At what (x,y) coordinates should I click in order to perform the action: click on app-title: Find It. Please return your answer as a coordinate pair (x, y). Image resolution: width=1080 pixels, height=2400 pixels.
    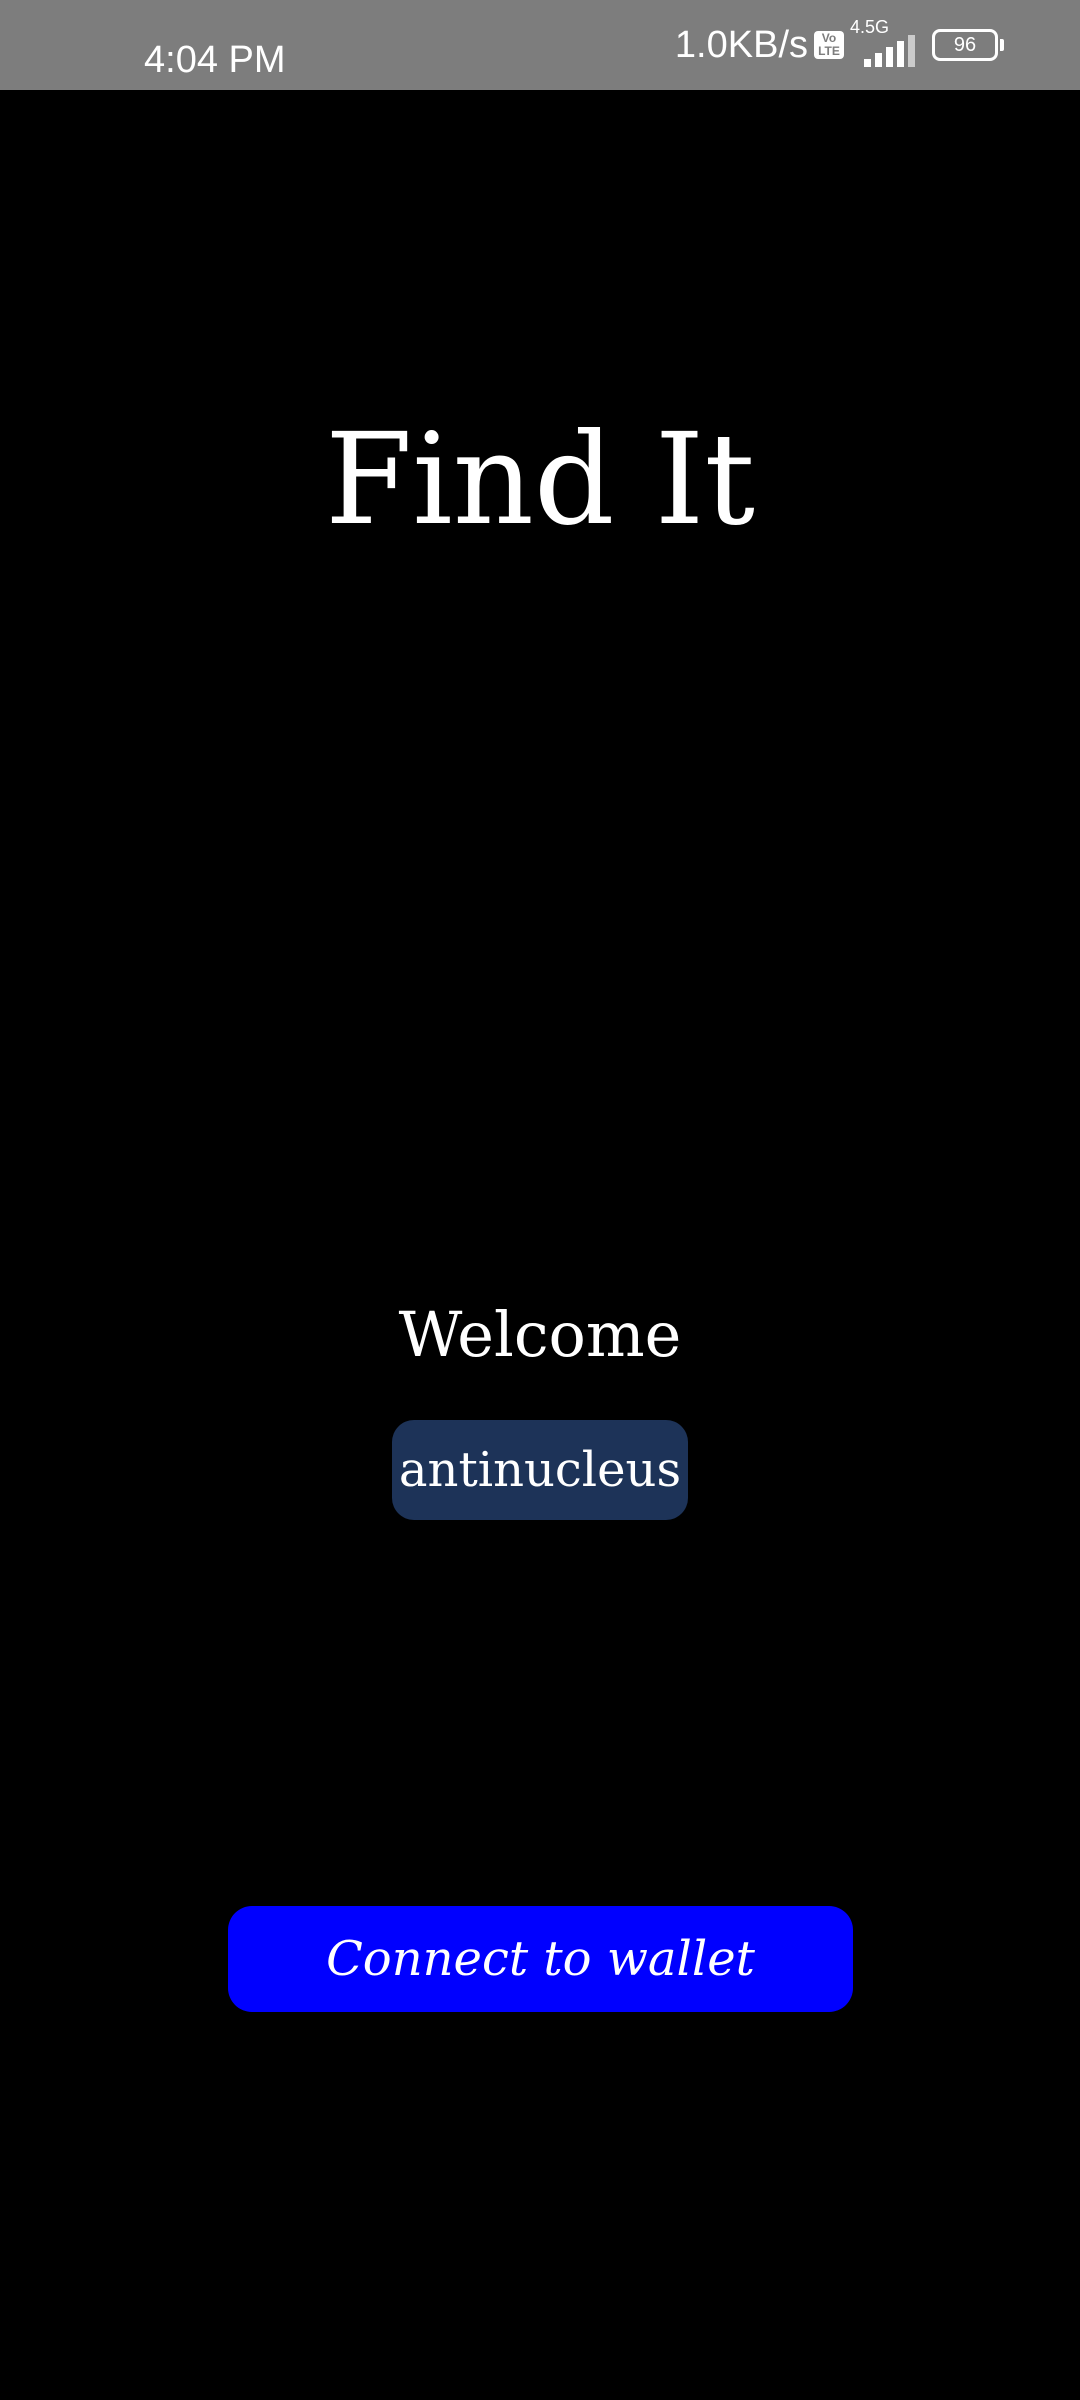
    Looking at the image, I should click on (540, 479).